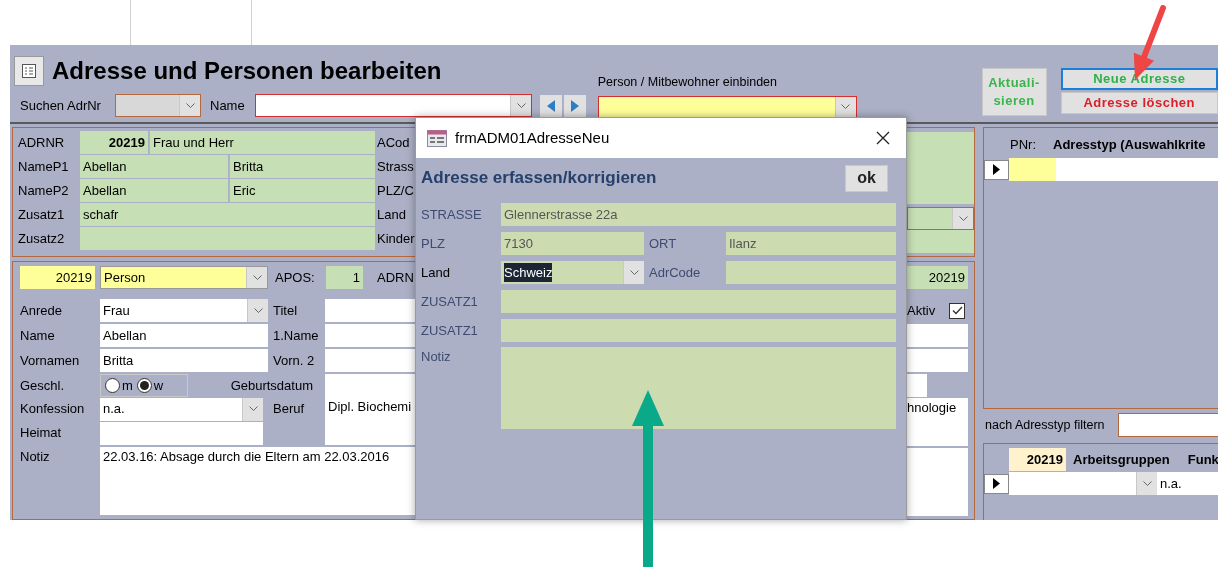  Describe the element at coordinates (687, 82) in the screenshot. I see `field-label: Person / Mitbewohner einbinden` at that location.